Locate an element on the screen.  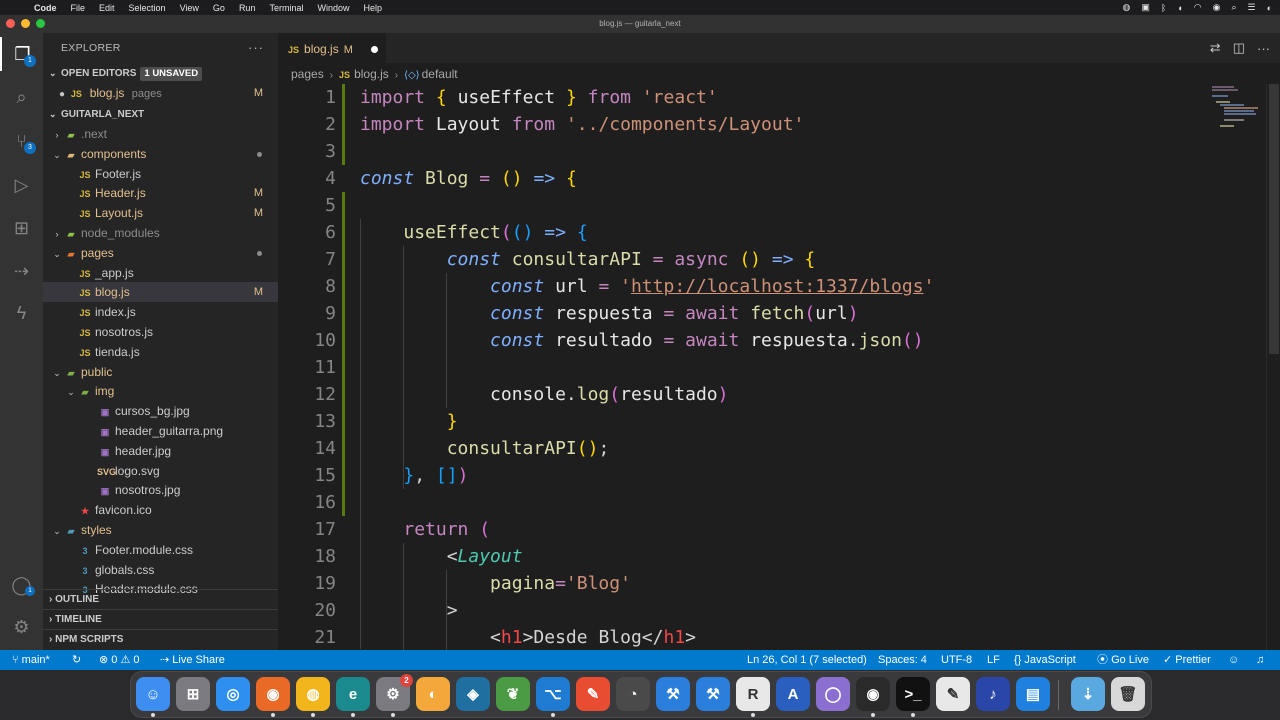
sync-icon: ↻ is located at coordinates (76, 660).